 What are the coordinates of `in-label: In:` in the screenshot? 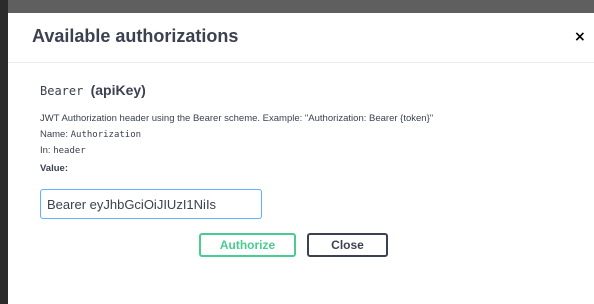 It's located at (45, 150).